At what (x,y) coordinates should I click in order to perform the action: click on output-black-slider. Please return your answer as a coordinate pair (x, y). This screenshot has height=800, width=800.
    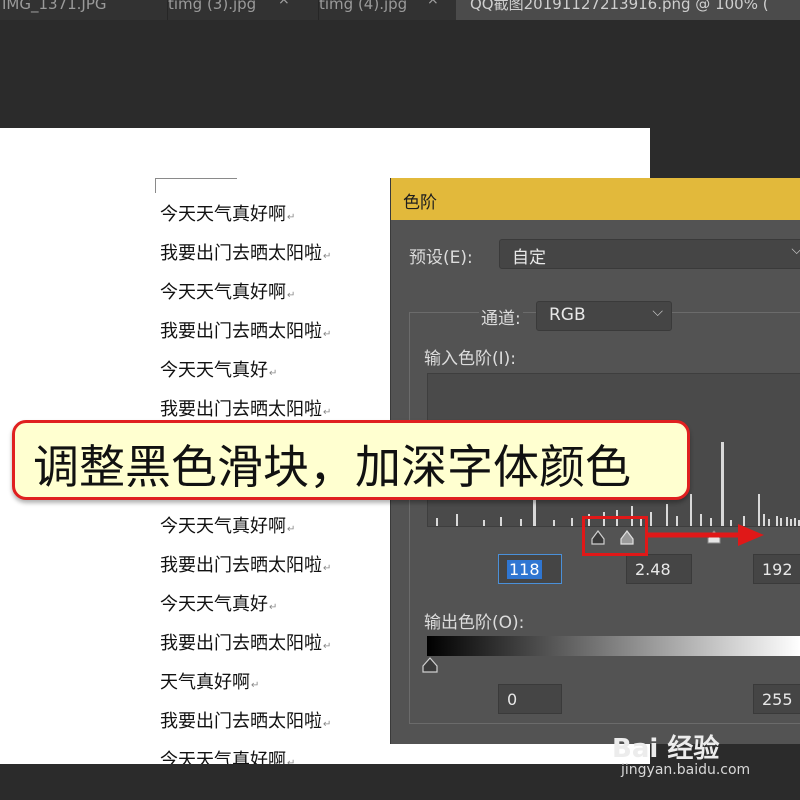
    Looking at the image, I should click on (431, 665).